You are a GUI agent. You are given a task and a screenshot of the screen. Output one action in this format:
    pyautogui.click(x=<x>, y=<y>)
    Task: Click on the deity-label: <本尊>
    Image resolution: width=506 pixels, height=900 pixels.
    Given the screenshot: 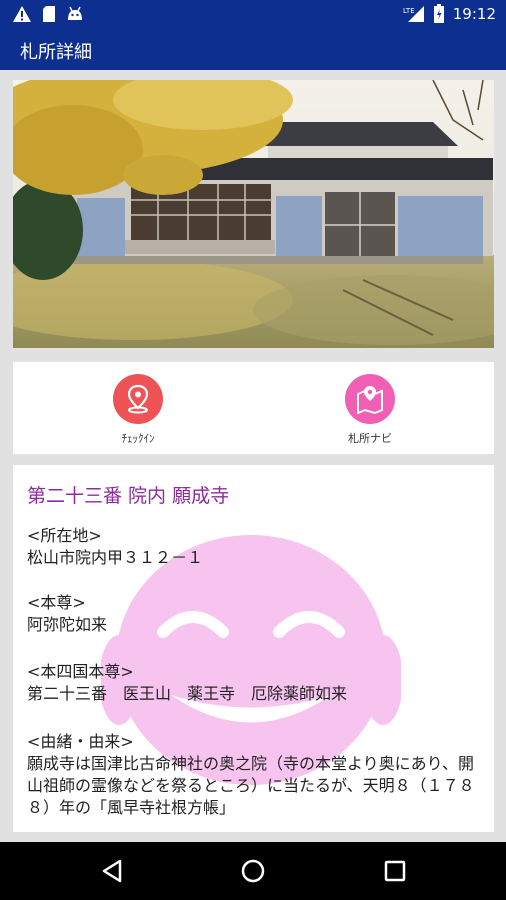 What is the action you would take?
    pyautogui.click(x=56, y=602)
    